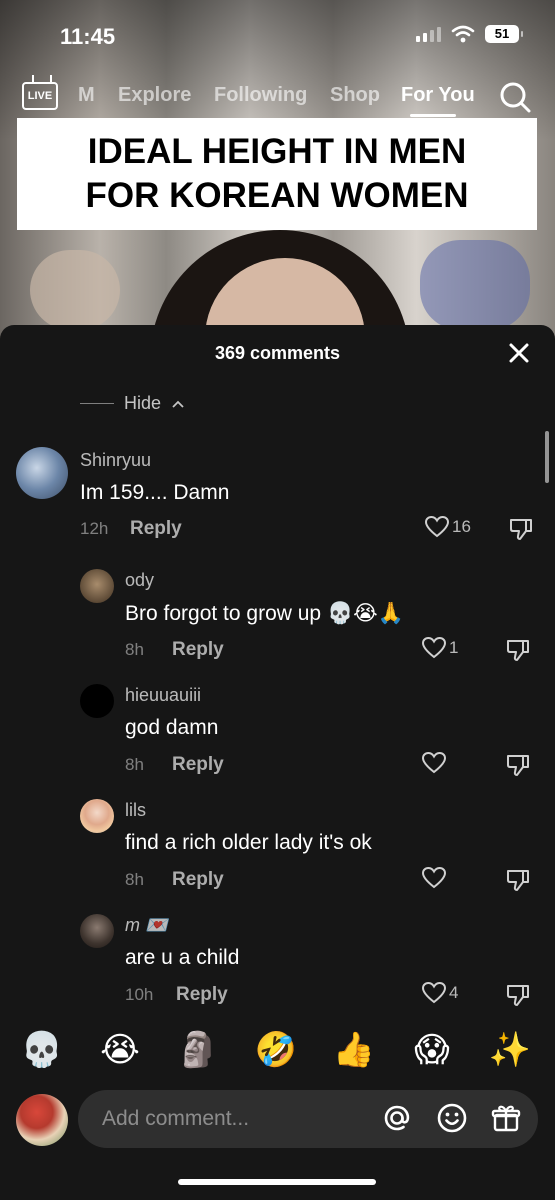  What do you see at coordinates (452, 1118) in the screenshot?
I see `emoji-icon` at bounding box center [452, 1118].